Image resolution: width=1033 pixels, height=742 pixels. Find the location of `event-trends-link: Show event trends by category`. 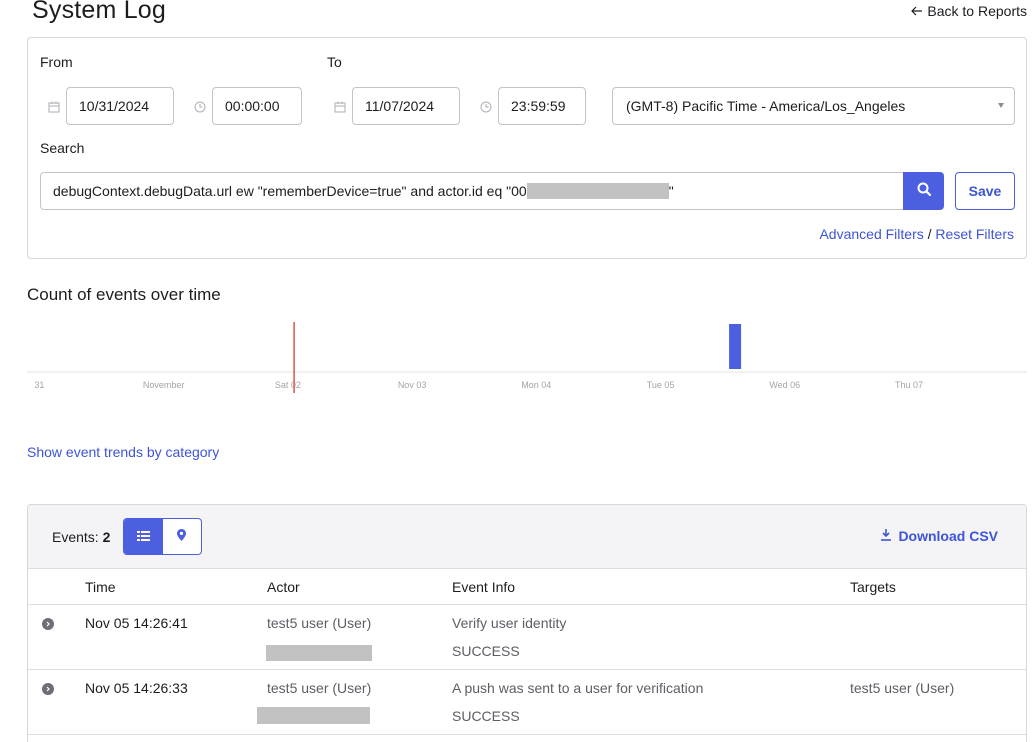

event-trends-link: Show event trends by category is located at coordinates (123, 452).